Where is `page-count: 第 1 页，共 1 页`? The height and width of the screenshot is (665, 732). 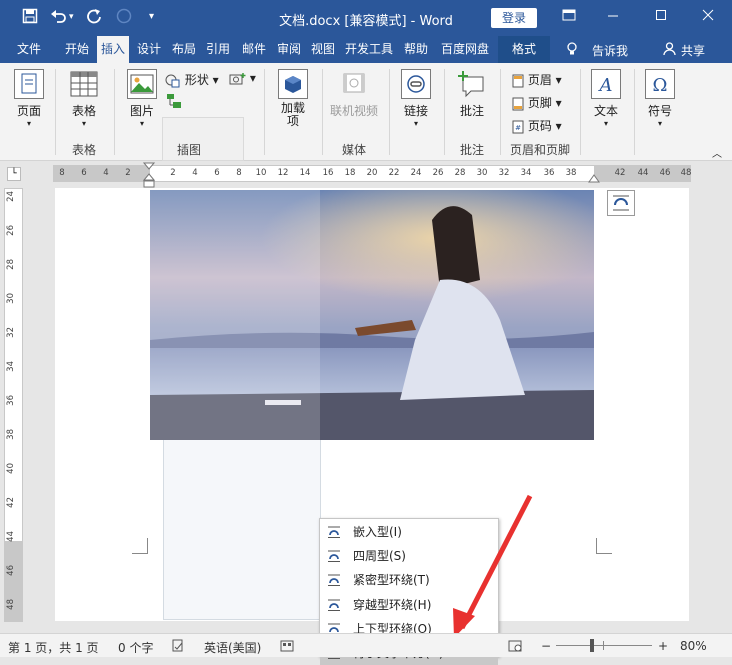
page-count: 第 1 页，共 1 页 is located at coordinates (53, 647).